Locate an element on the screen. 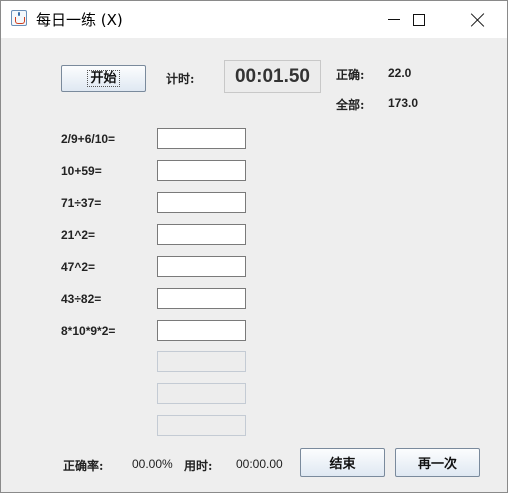  question-label: 71÷37= is located at coordinates (81, 203).